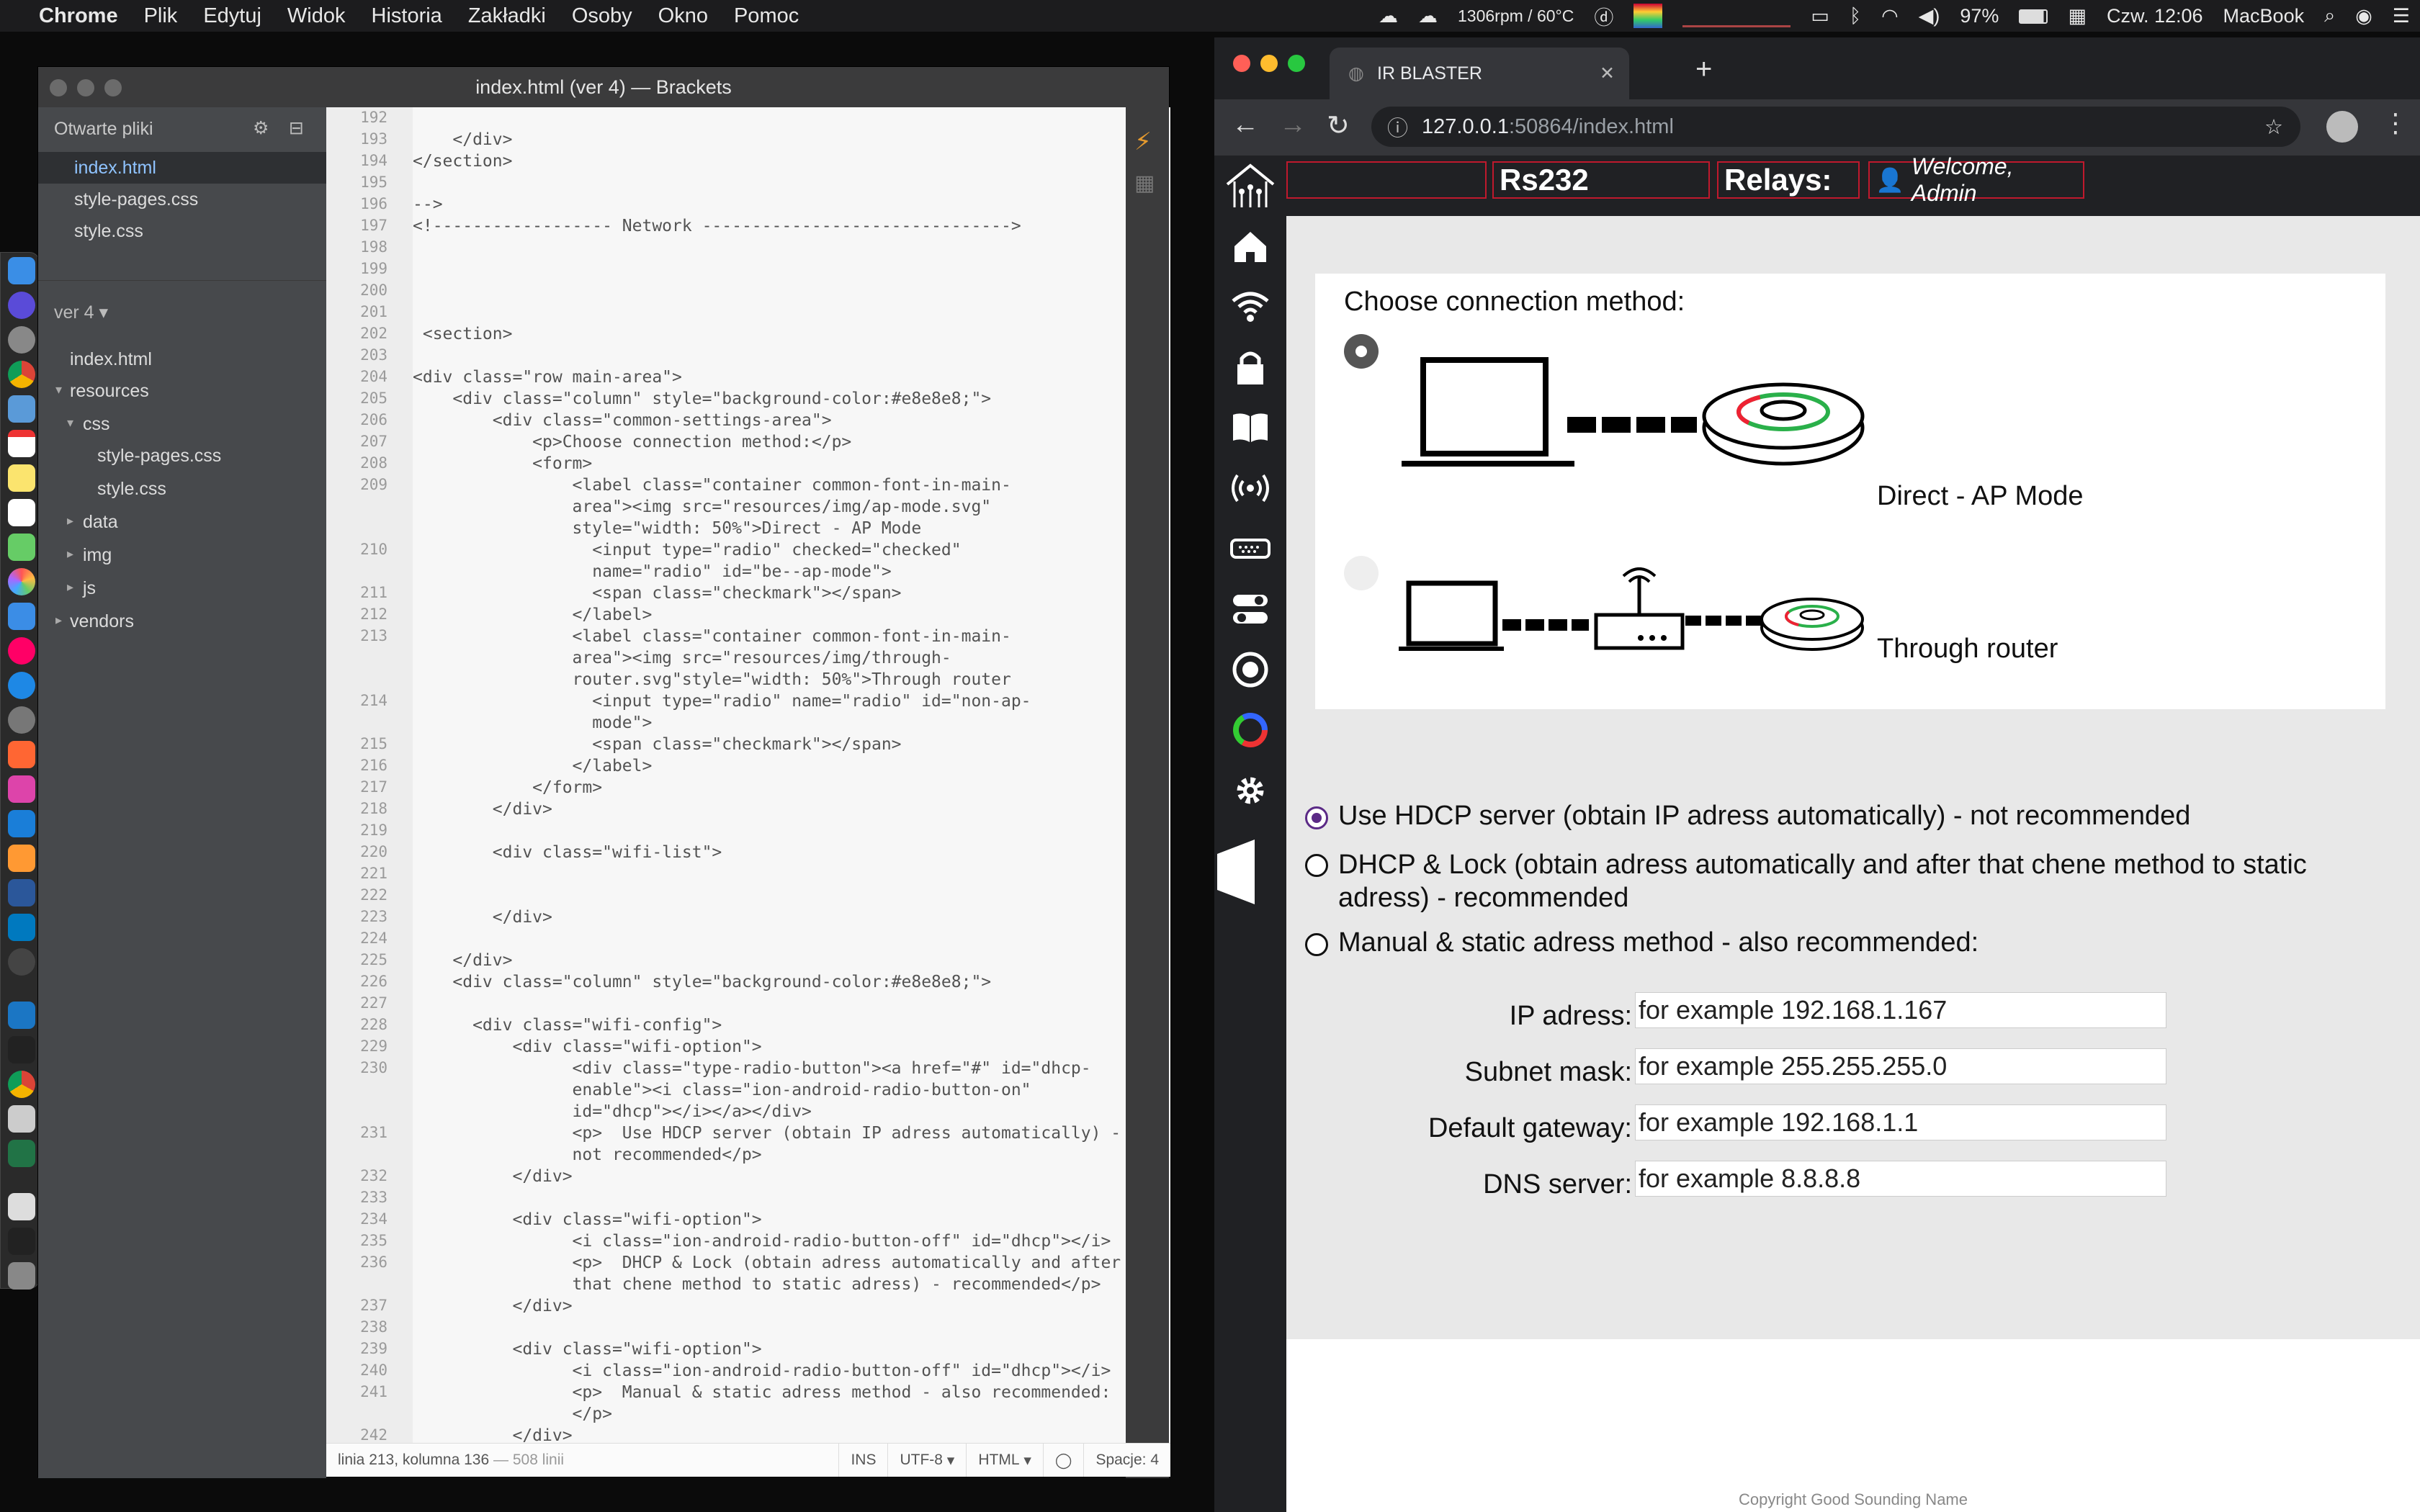 The height and width of the screenshot is (1512, 2420). What do you see at coordinates (136, 199) in the screenshot?
I see `open-file-style-pages: style-pages.css` at bounding box center [136, 199].